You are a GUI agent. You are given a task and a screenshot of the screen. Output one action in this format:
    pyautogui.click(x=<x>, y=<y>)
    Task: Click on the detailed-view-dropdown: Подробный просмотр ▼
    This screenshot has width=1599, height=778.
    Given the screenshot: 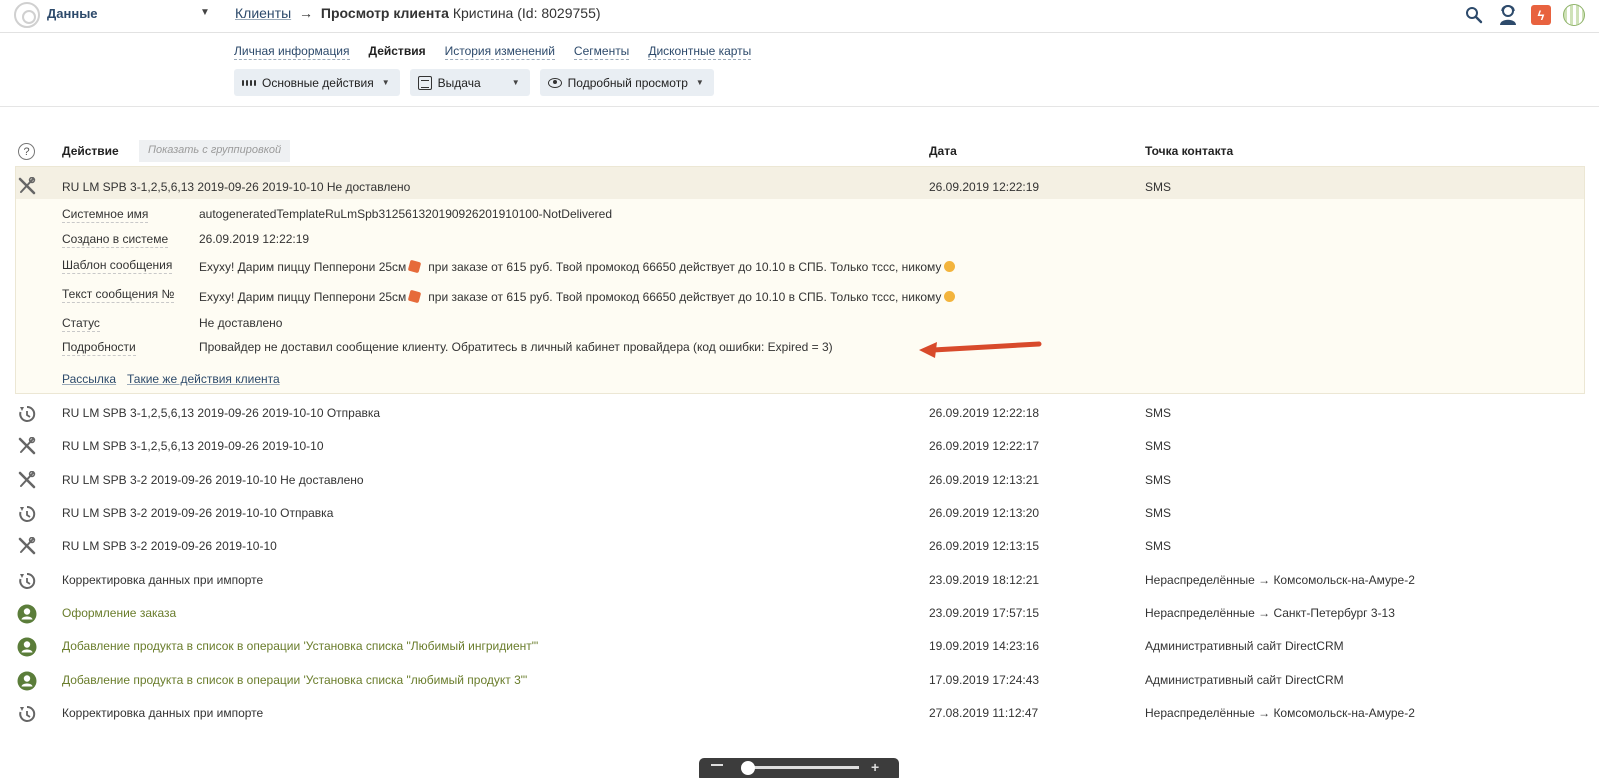 What is the action you would take?
    pyautogui.click(x=626, y=82)
    